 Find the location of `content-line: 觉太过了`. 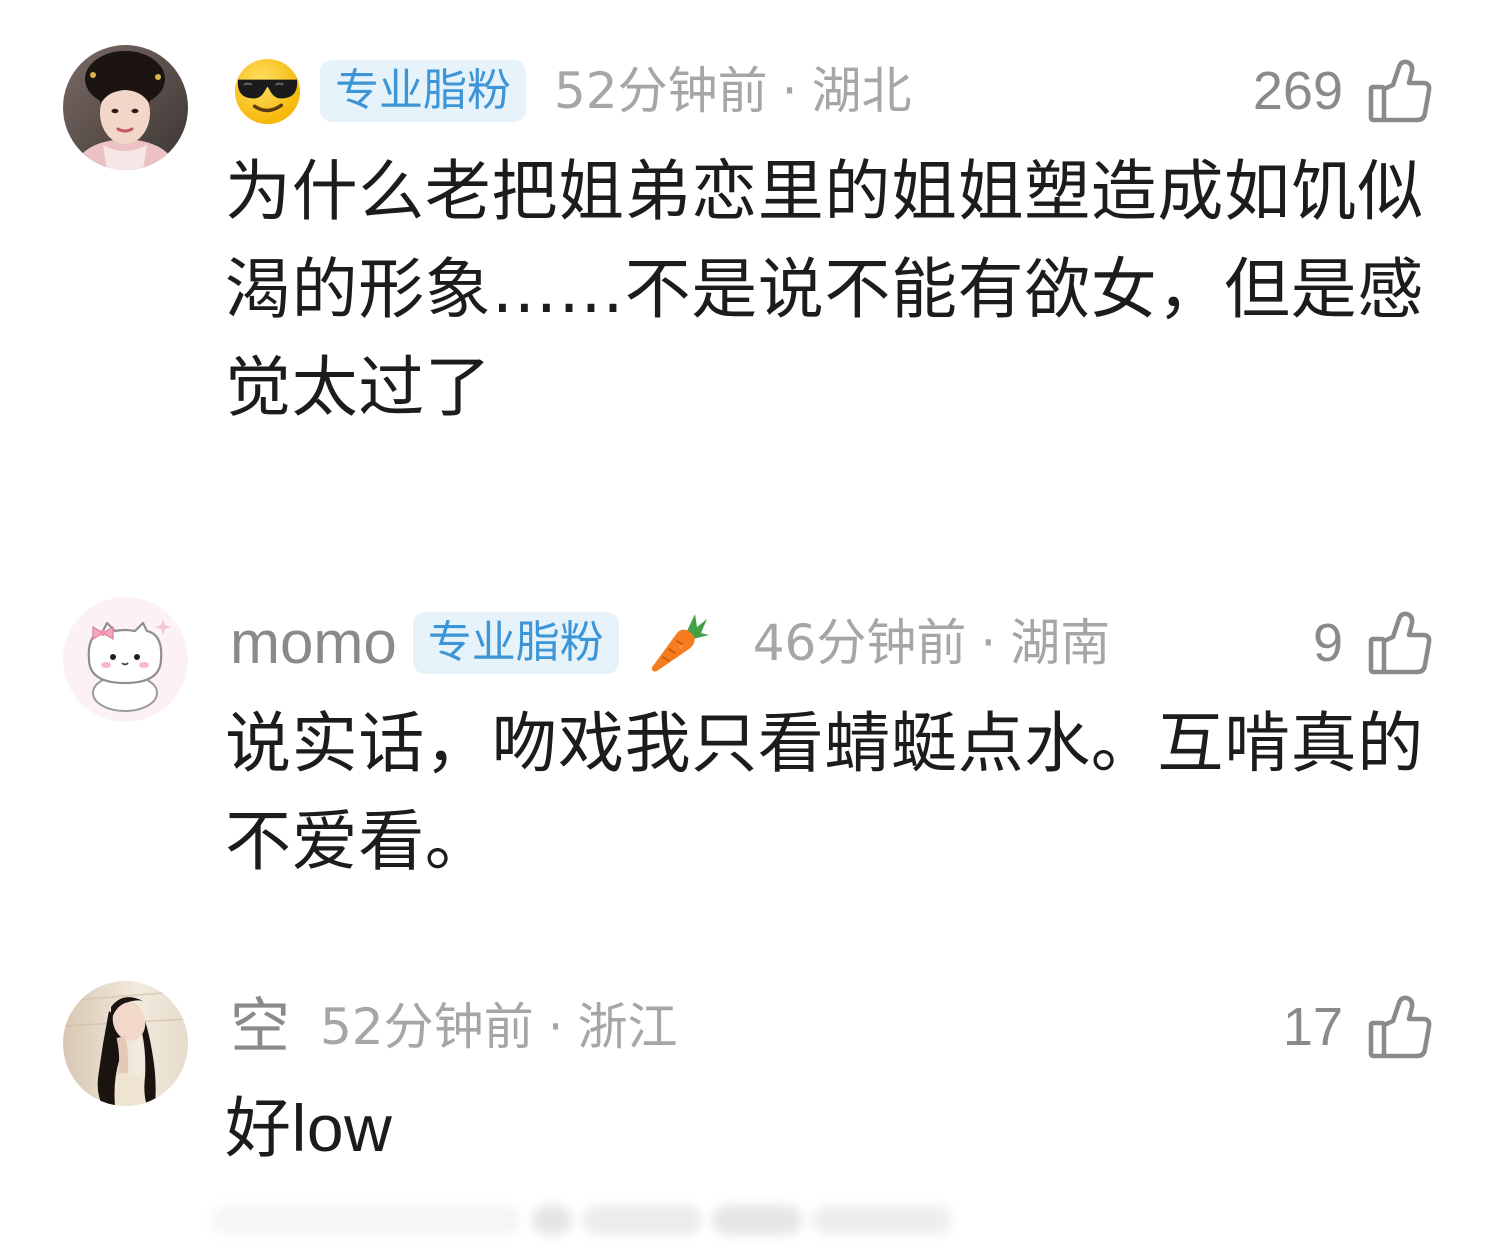

content-line: 觉太过了 is located at coordinates (358, 387).